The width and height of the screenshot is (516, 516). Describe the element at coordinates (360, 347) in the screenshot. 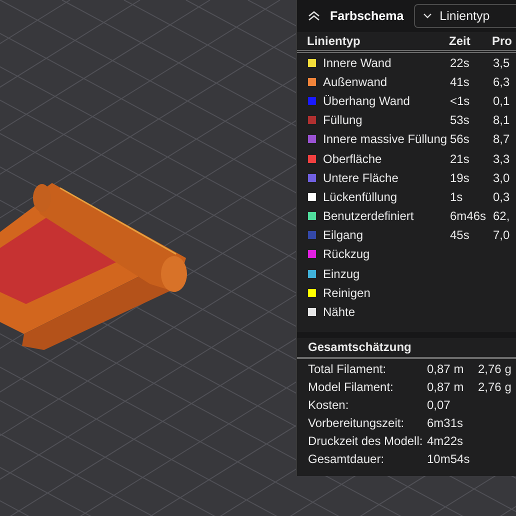

I see `section-title: Gesamtschätzung` at that location.